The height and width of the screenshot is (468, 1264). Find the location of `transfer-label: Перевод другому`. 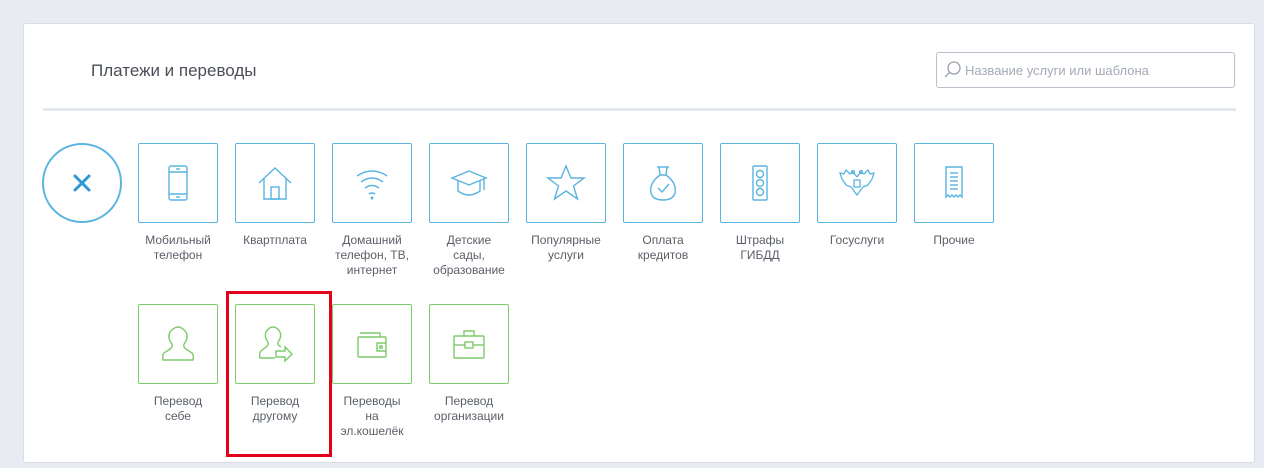

transfer-label: Перевод другому is located at coordinates (275, 408).